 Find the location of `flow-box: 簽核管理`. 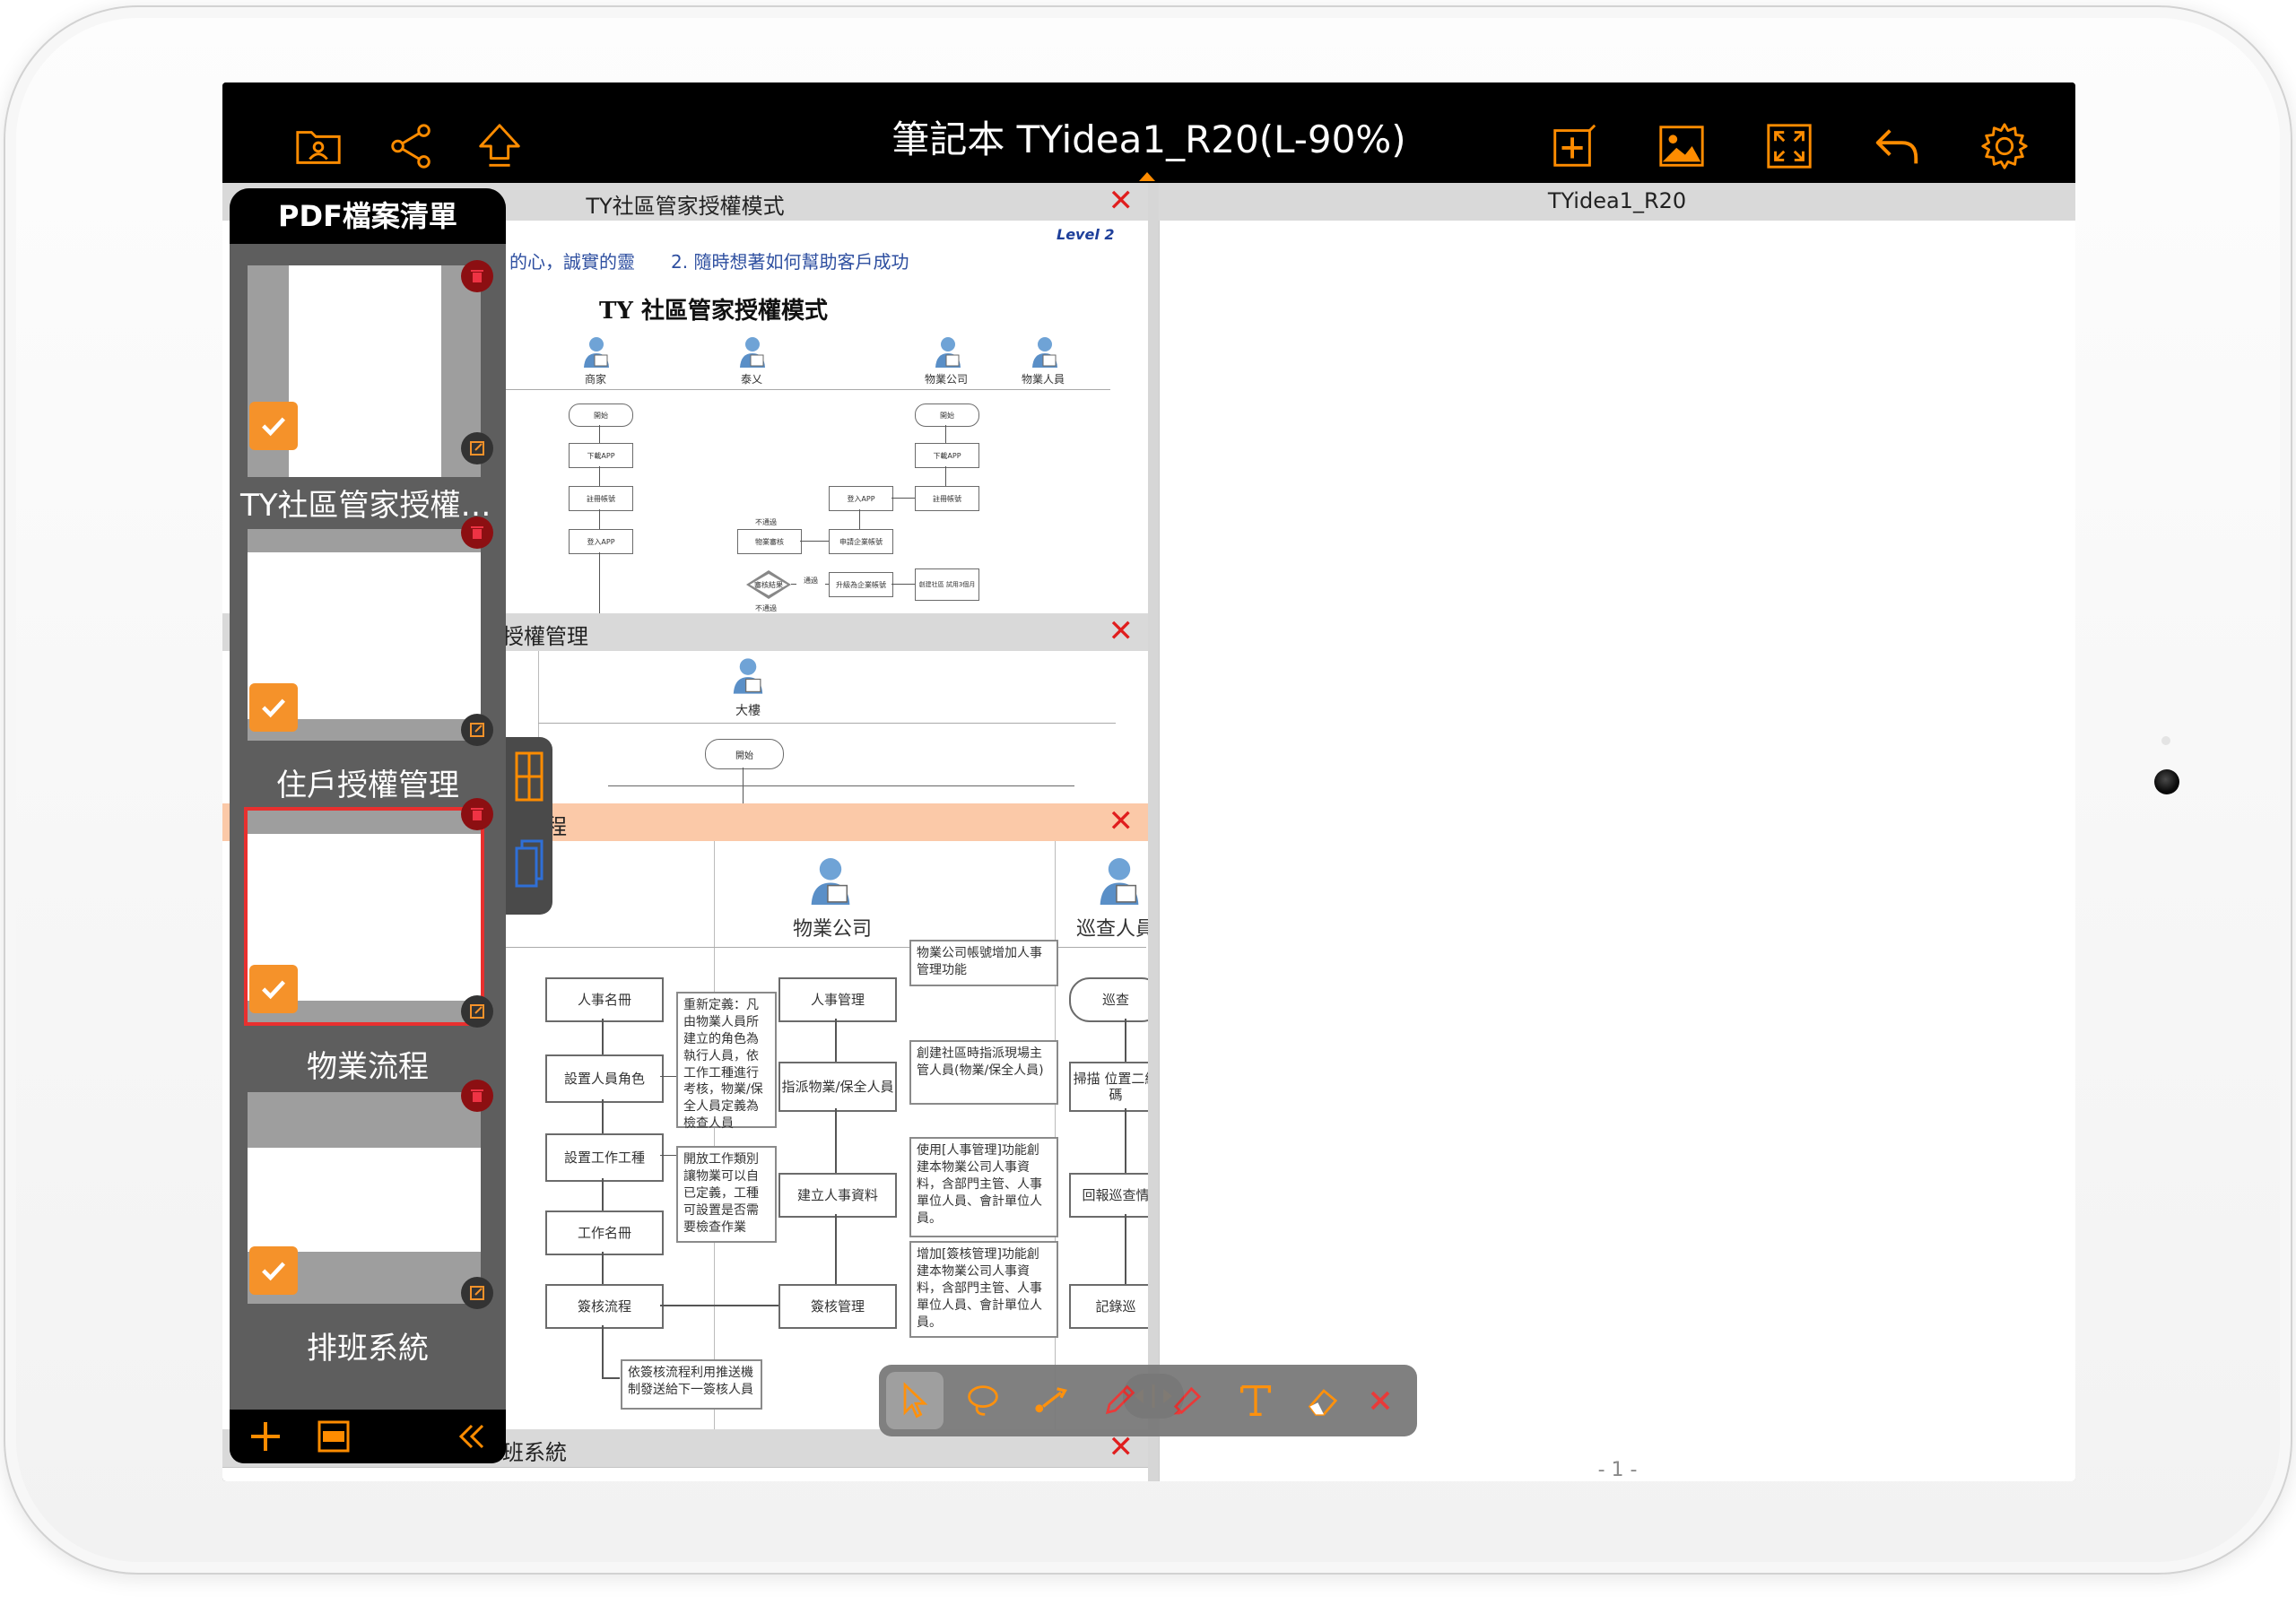

flow-box: 簽核管理 is located at coordinates (837, 1306).